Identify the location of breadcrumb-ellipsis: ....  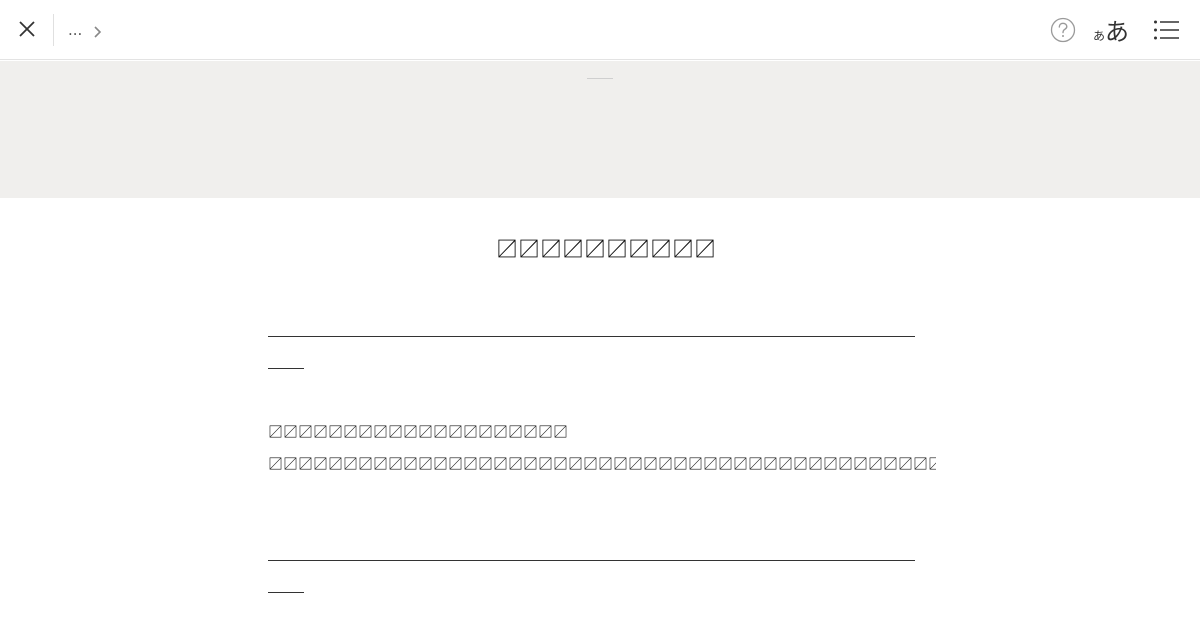
(75, 30).